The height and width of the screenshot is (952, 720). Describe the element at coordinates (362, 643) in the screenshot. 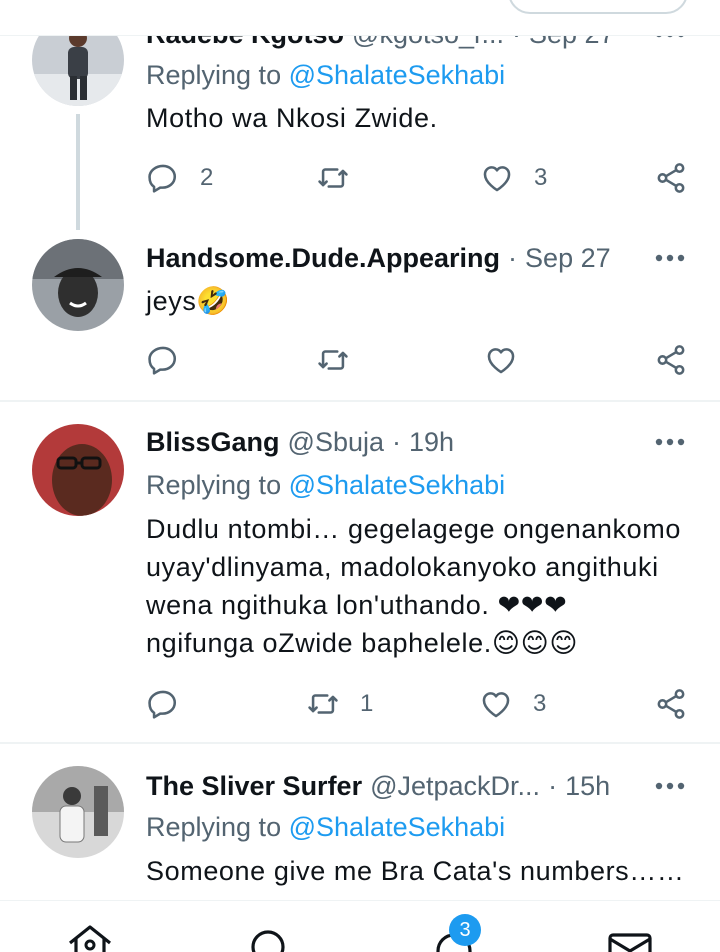

I see `tweet-text-line: ngifunga oZwide baphelele.😊😊😊` at that location.